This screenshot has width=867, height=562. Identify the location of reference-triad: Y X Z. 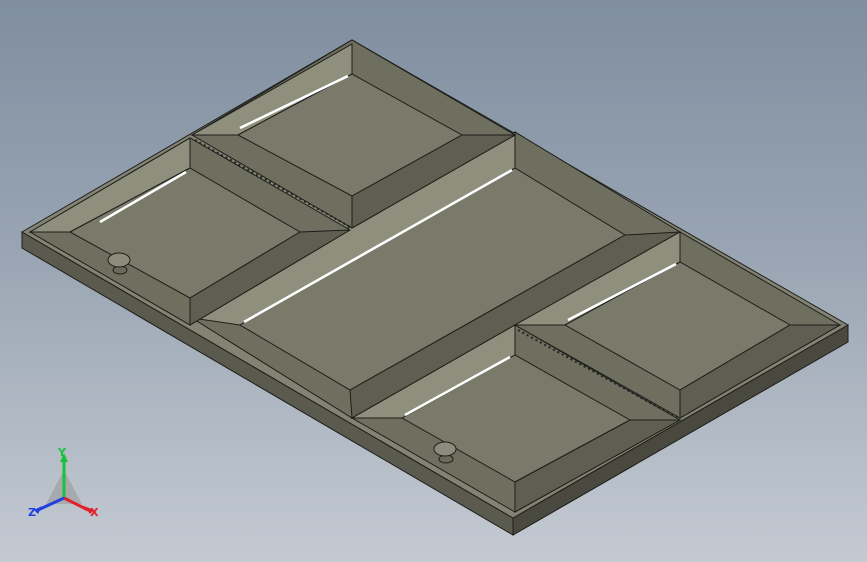
(64, 488).